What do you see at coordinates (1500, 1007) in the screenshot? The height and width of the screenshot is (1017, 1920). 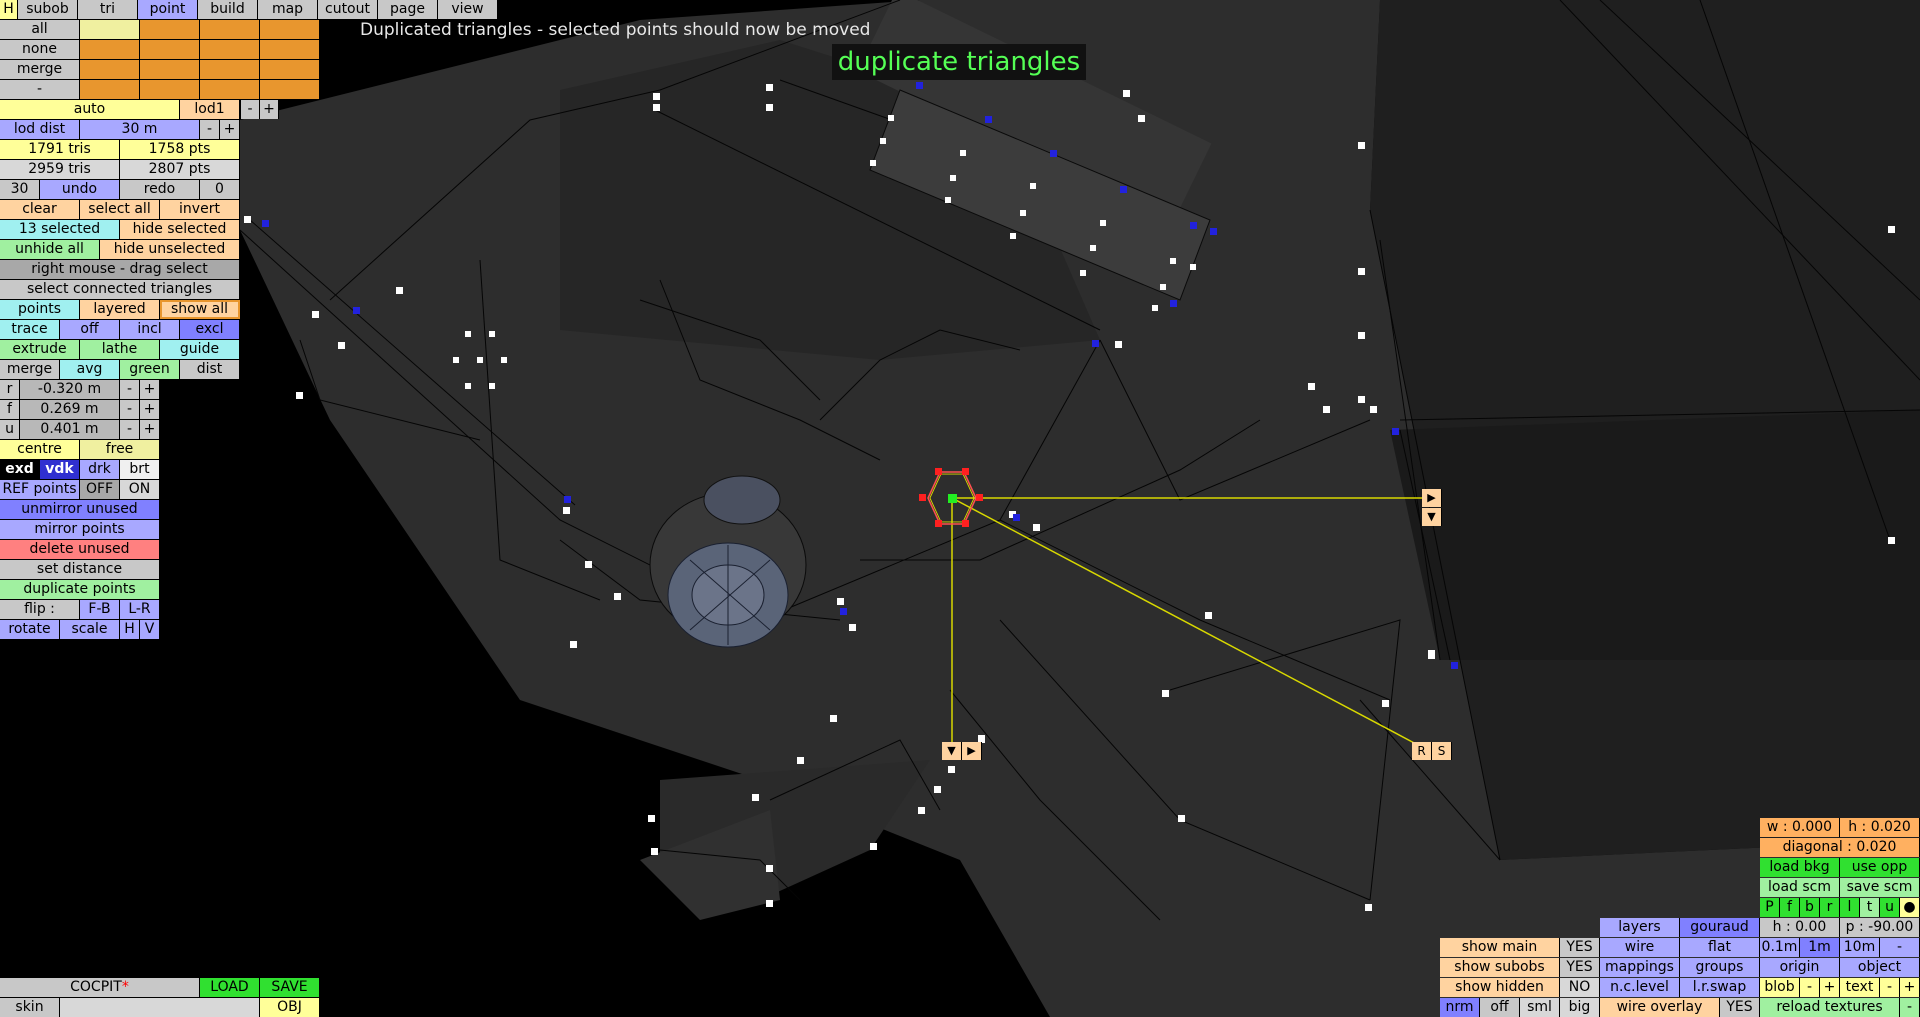 I see `size-off-button: off` at bounding box center [1500, 1007].